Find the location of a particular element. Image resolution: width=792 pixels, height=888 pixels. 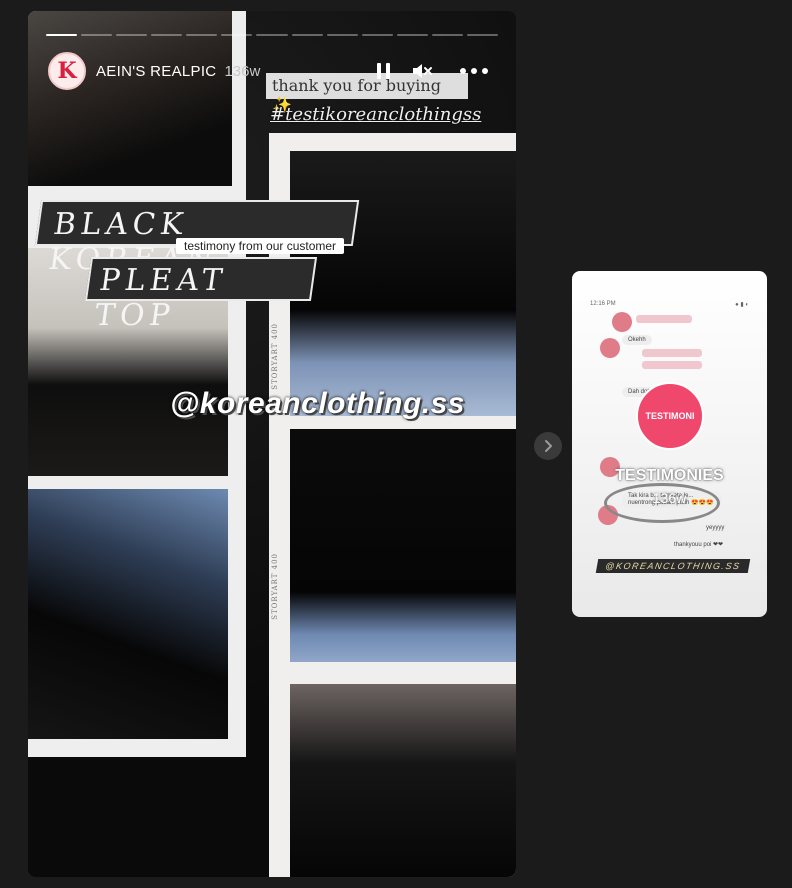

preview-handle: @KOREANCLOTHING.SS is located at coordinates (673, 566).